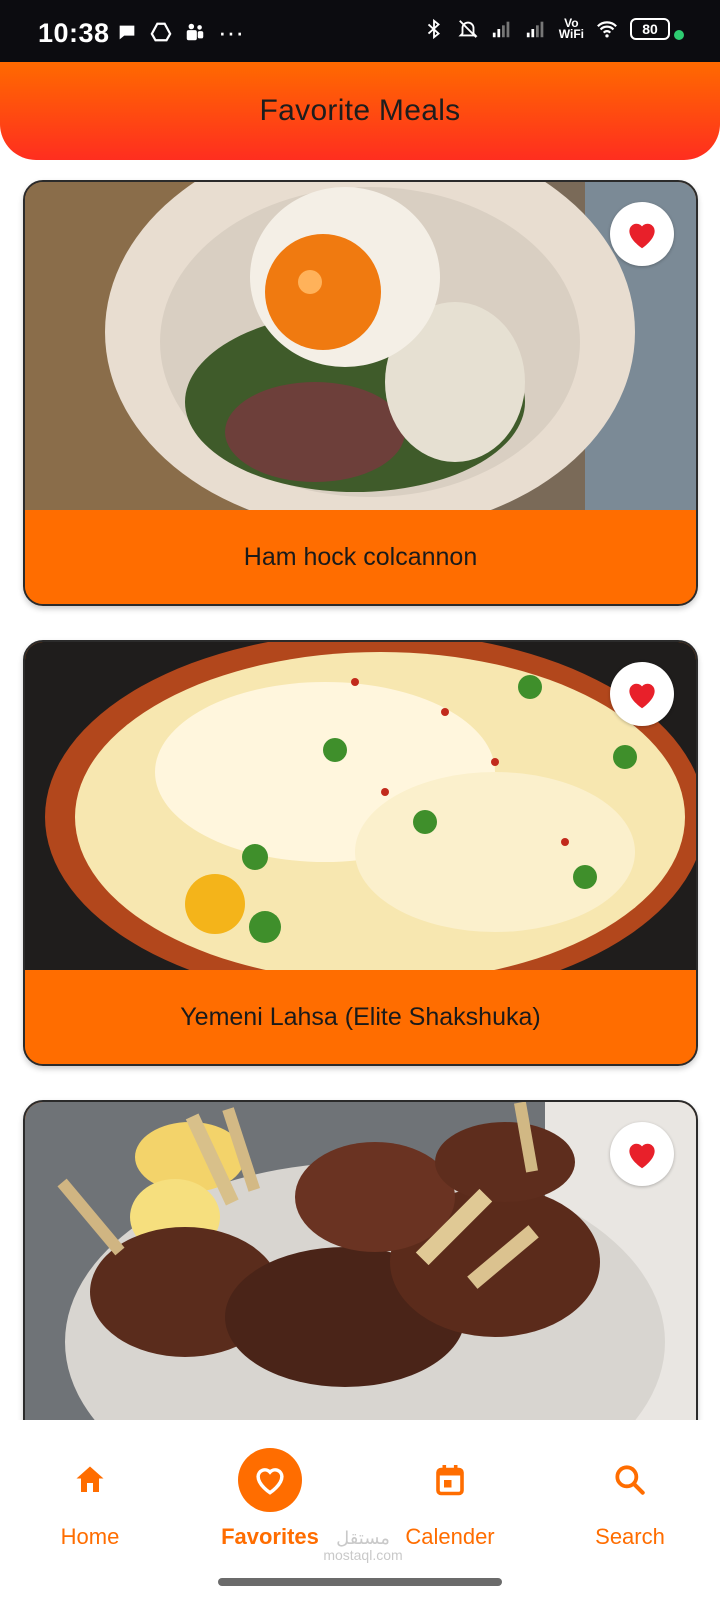 The height and width of the screenshot is (1600, 720). I want to click on chat-icon, so click(127, 32).